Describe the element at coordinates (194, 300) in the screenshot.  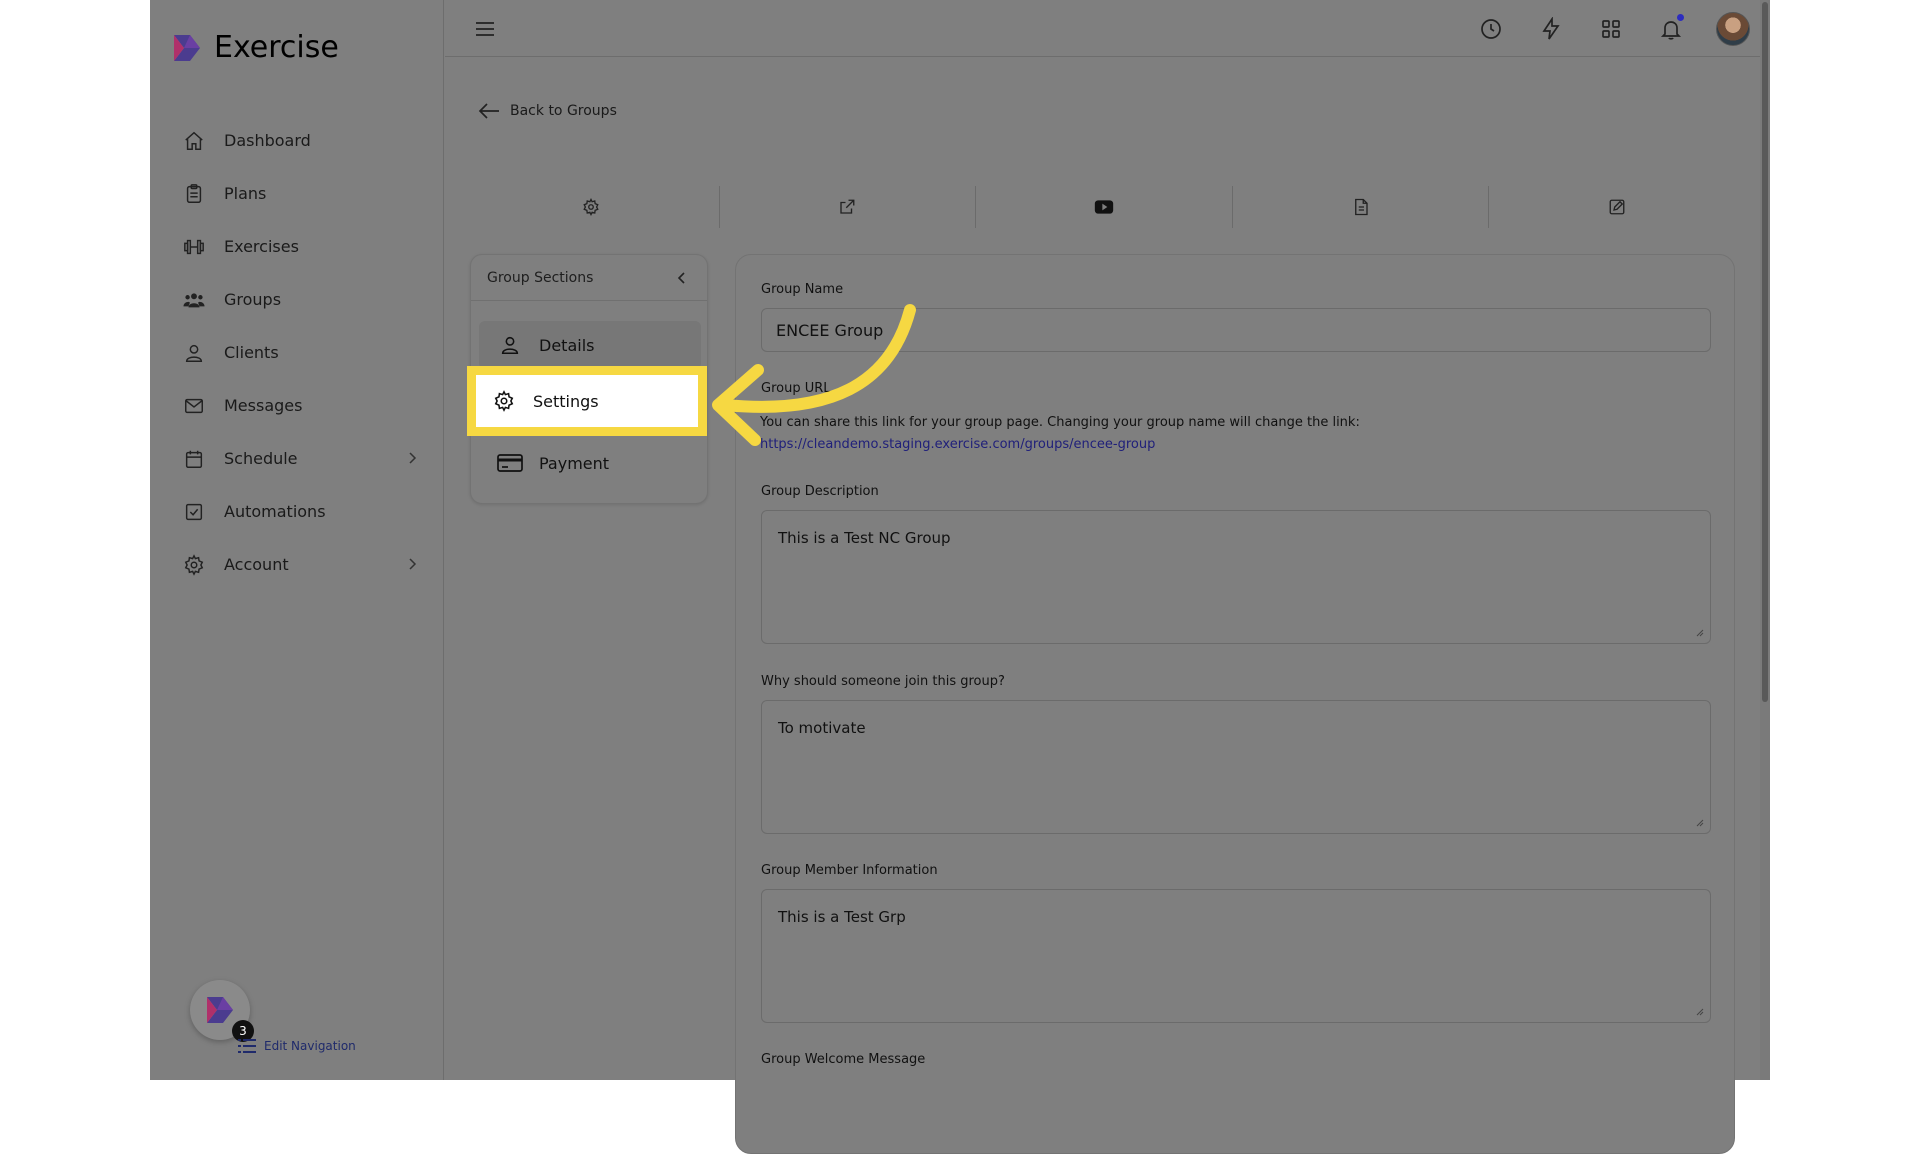
I see `users-icon` at that location.